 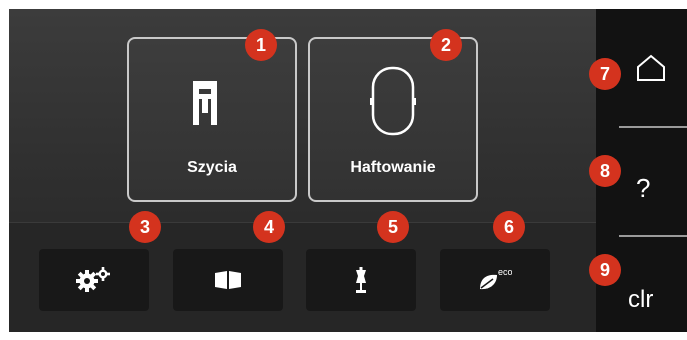 I want to click on settings-button, so click(x=94, y=280).